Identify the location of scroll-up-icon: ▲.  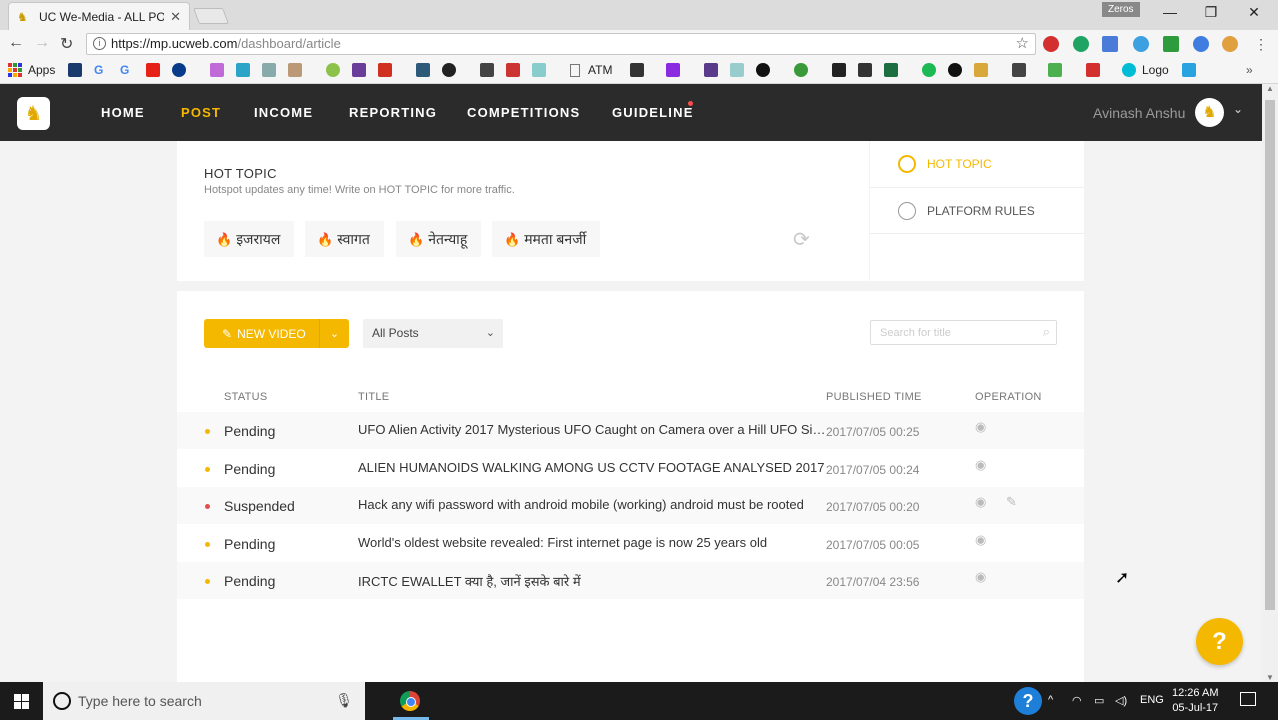
(1270, 88).